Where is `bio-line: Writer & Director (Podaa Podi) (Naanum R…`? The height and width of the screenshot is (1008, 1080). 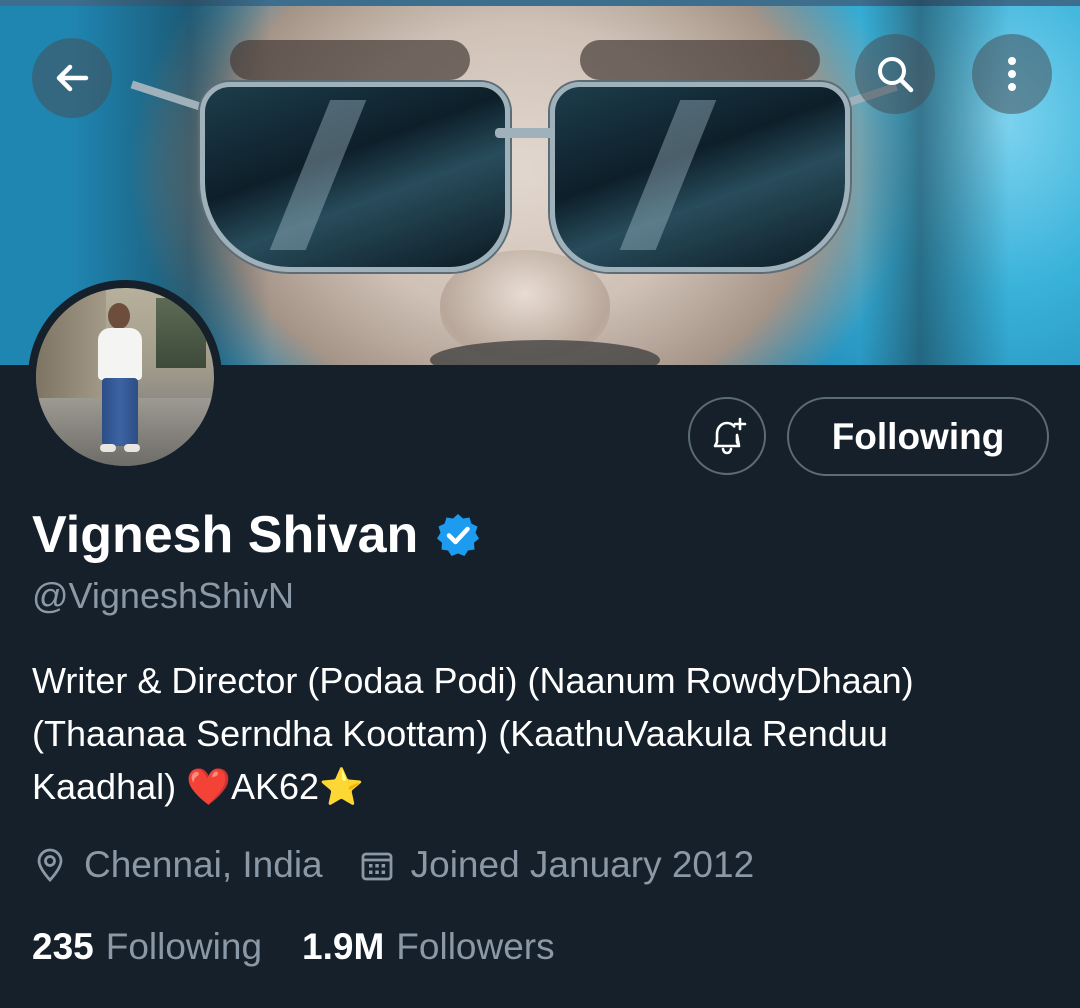 bio-line: Writer & Director (Podaa Podi) (Naanum R… is located at coordinates (473, 680).